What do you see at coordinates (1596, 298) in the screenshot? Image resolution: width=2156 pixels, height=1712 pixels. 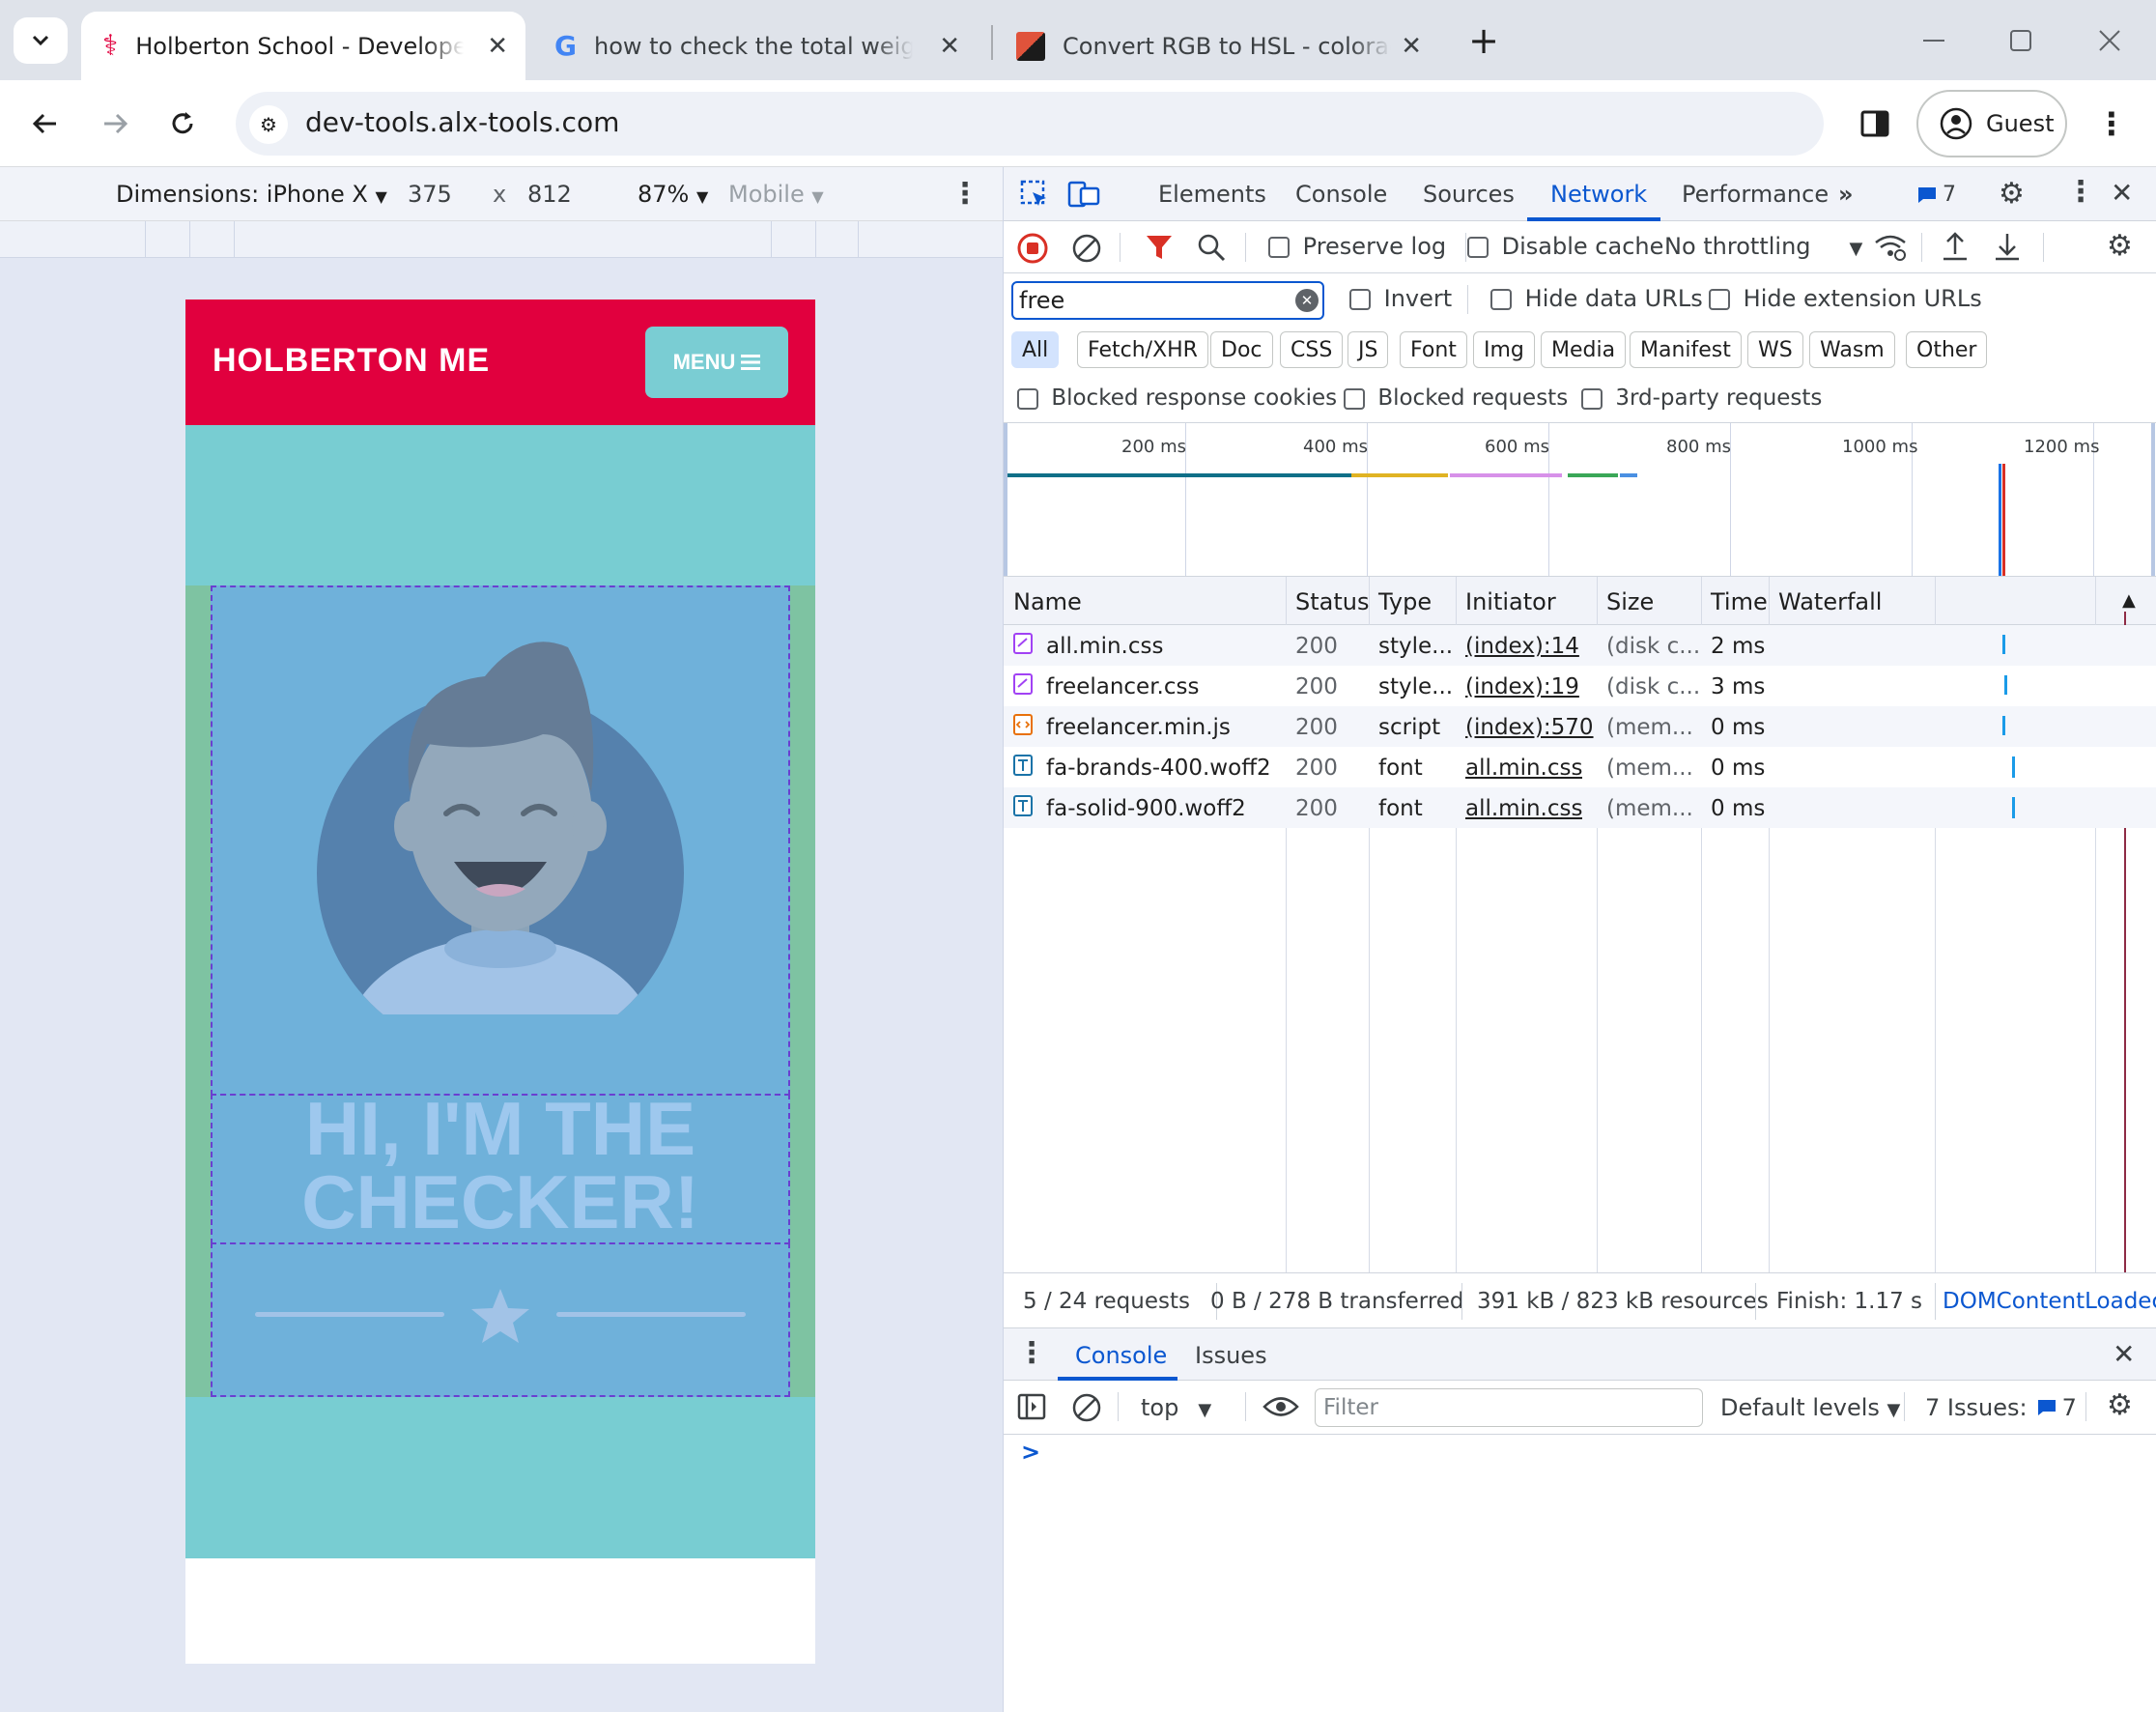 I see `hide-data-urls-checkbox: Hide data URLs` at bounding box center [1596, 298].